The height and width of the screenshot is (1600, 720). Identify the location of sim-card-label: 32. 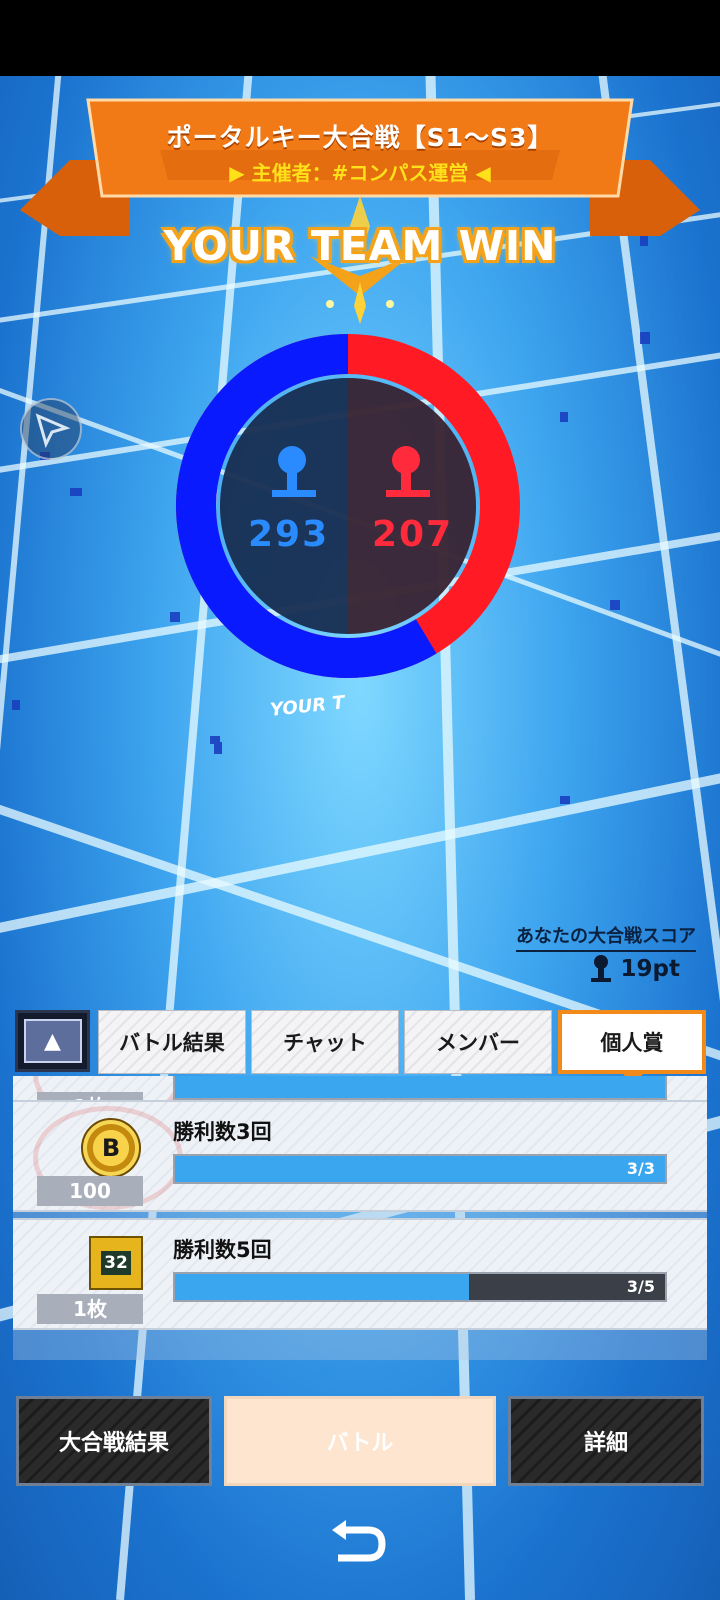
(116, 1263).